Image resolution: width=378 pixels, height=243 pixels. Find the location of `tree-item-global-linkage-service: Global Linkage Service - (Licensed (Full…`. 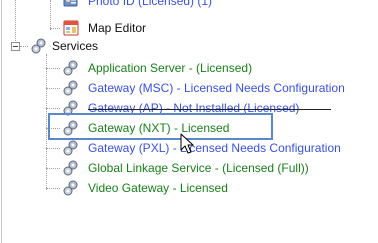

tree-item-global-linkage-service: Global Linkage Service - (Licensed (Full… is located at coordinates (189, 168).